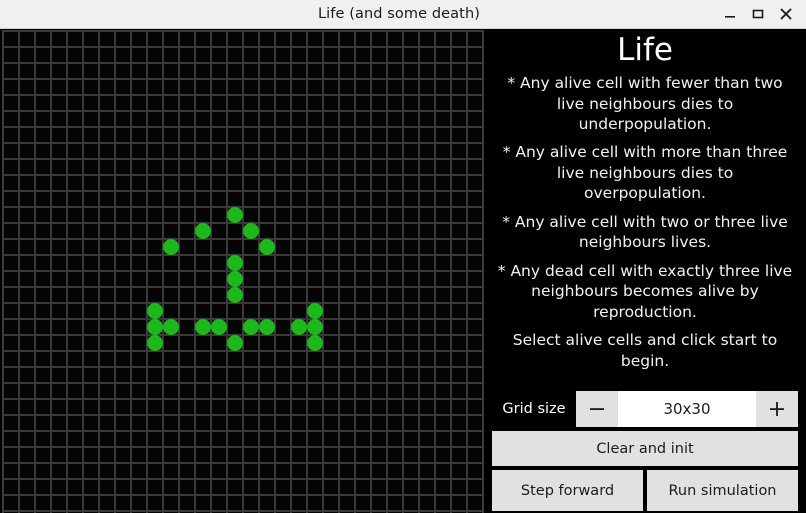  I want to click on grid-size-input: 30x30, so click(687, 409).